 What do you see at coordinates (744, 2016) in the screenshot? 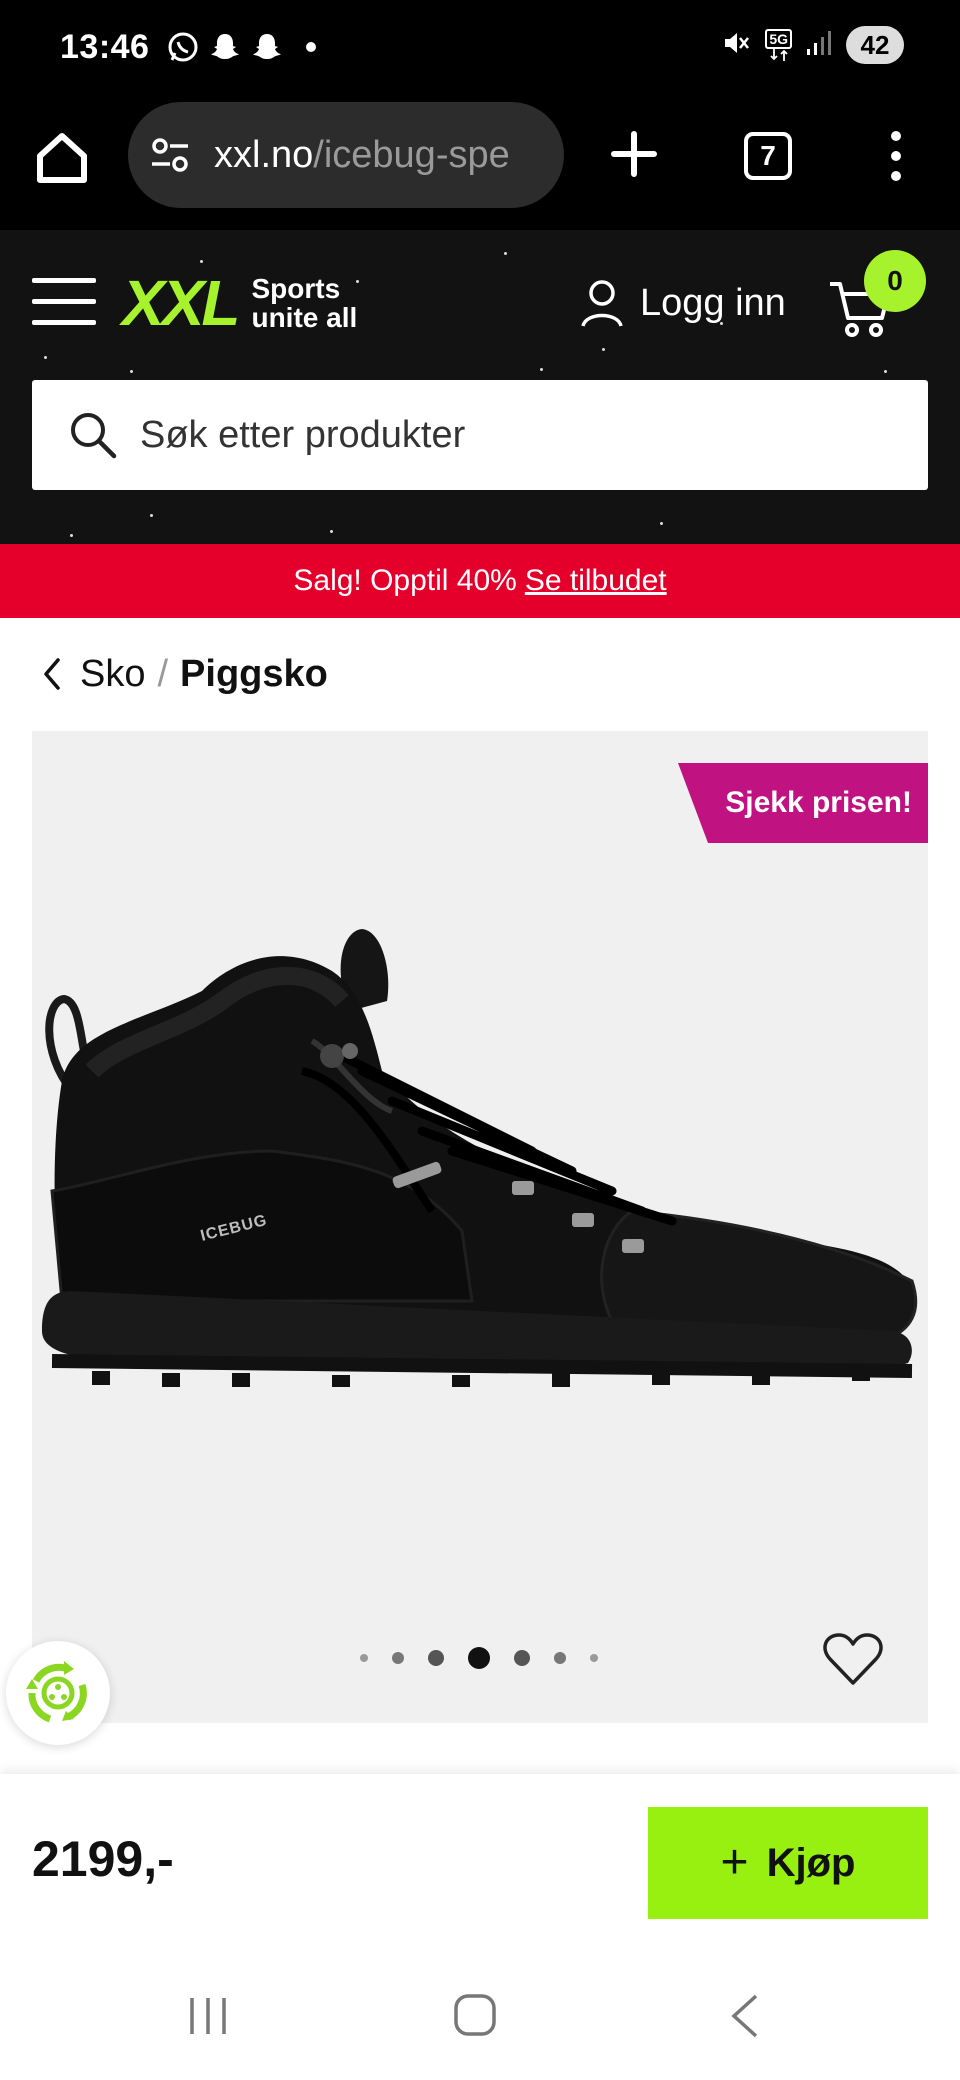
I see `back-icon` at bounding box center [744, 2016].